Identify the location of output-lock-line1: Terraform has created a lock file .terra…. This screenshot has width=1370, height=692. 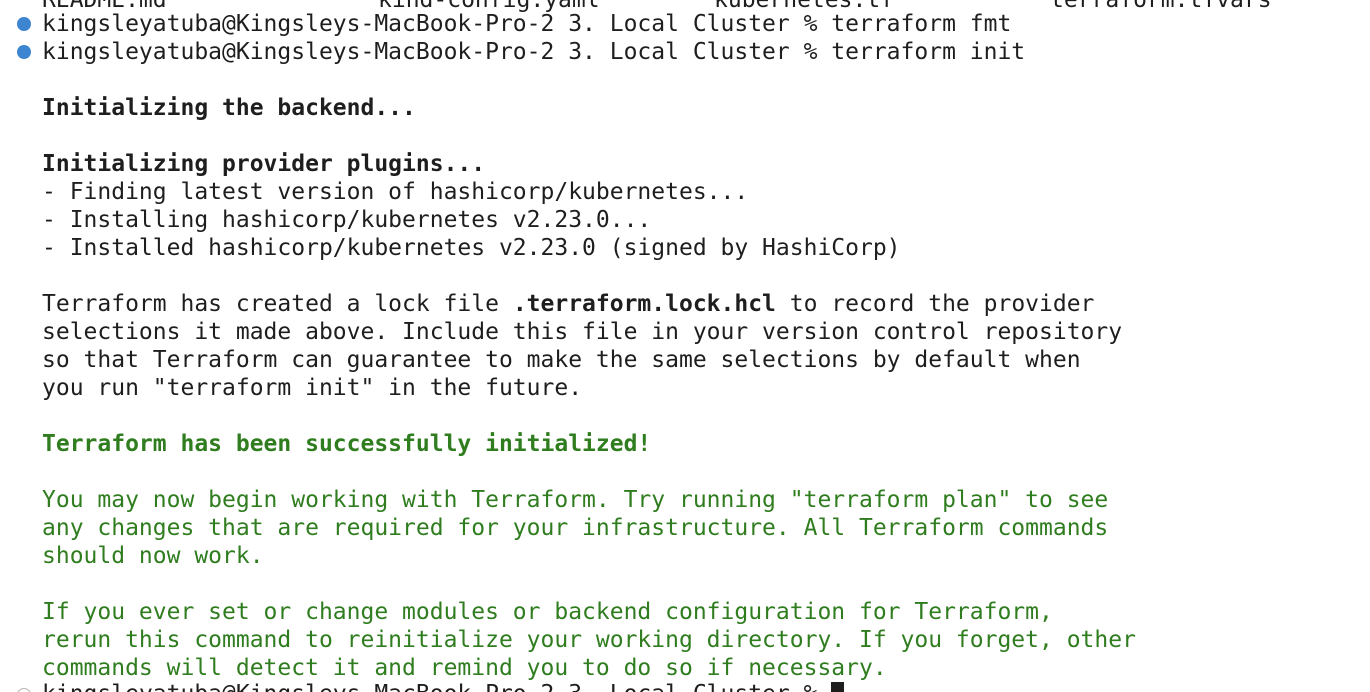
(568, 304).